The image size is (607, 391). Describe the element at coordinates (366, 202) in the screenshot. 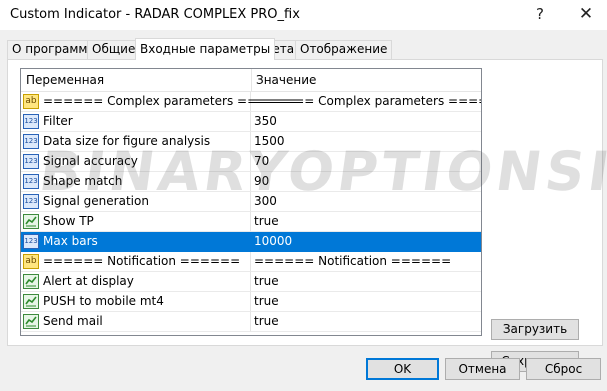

I see `value-cell: 300` at that location.